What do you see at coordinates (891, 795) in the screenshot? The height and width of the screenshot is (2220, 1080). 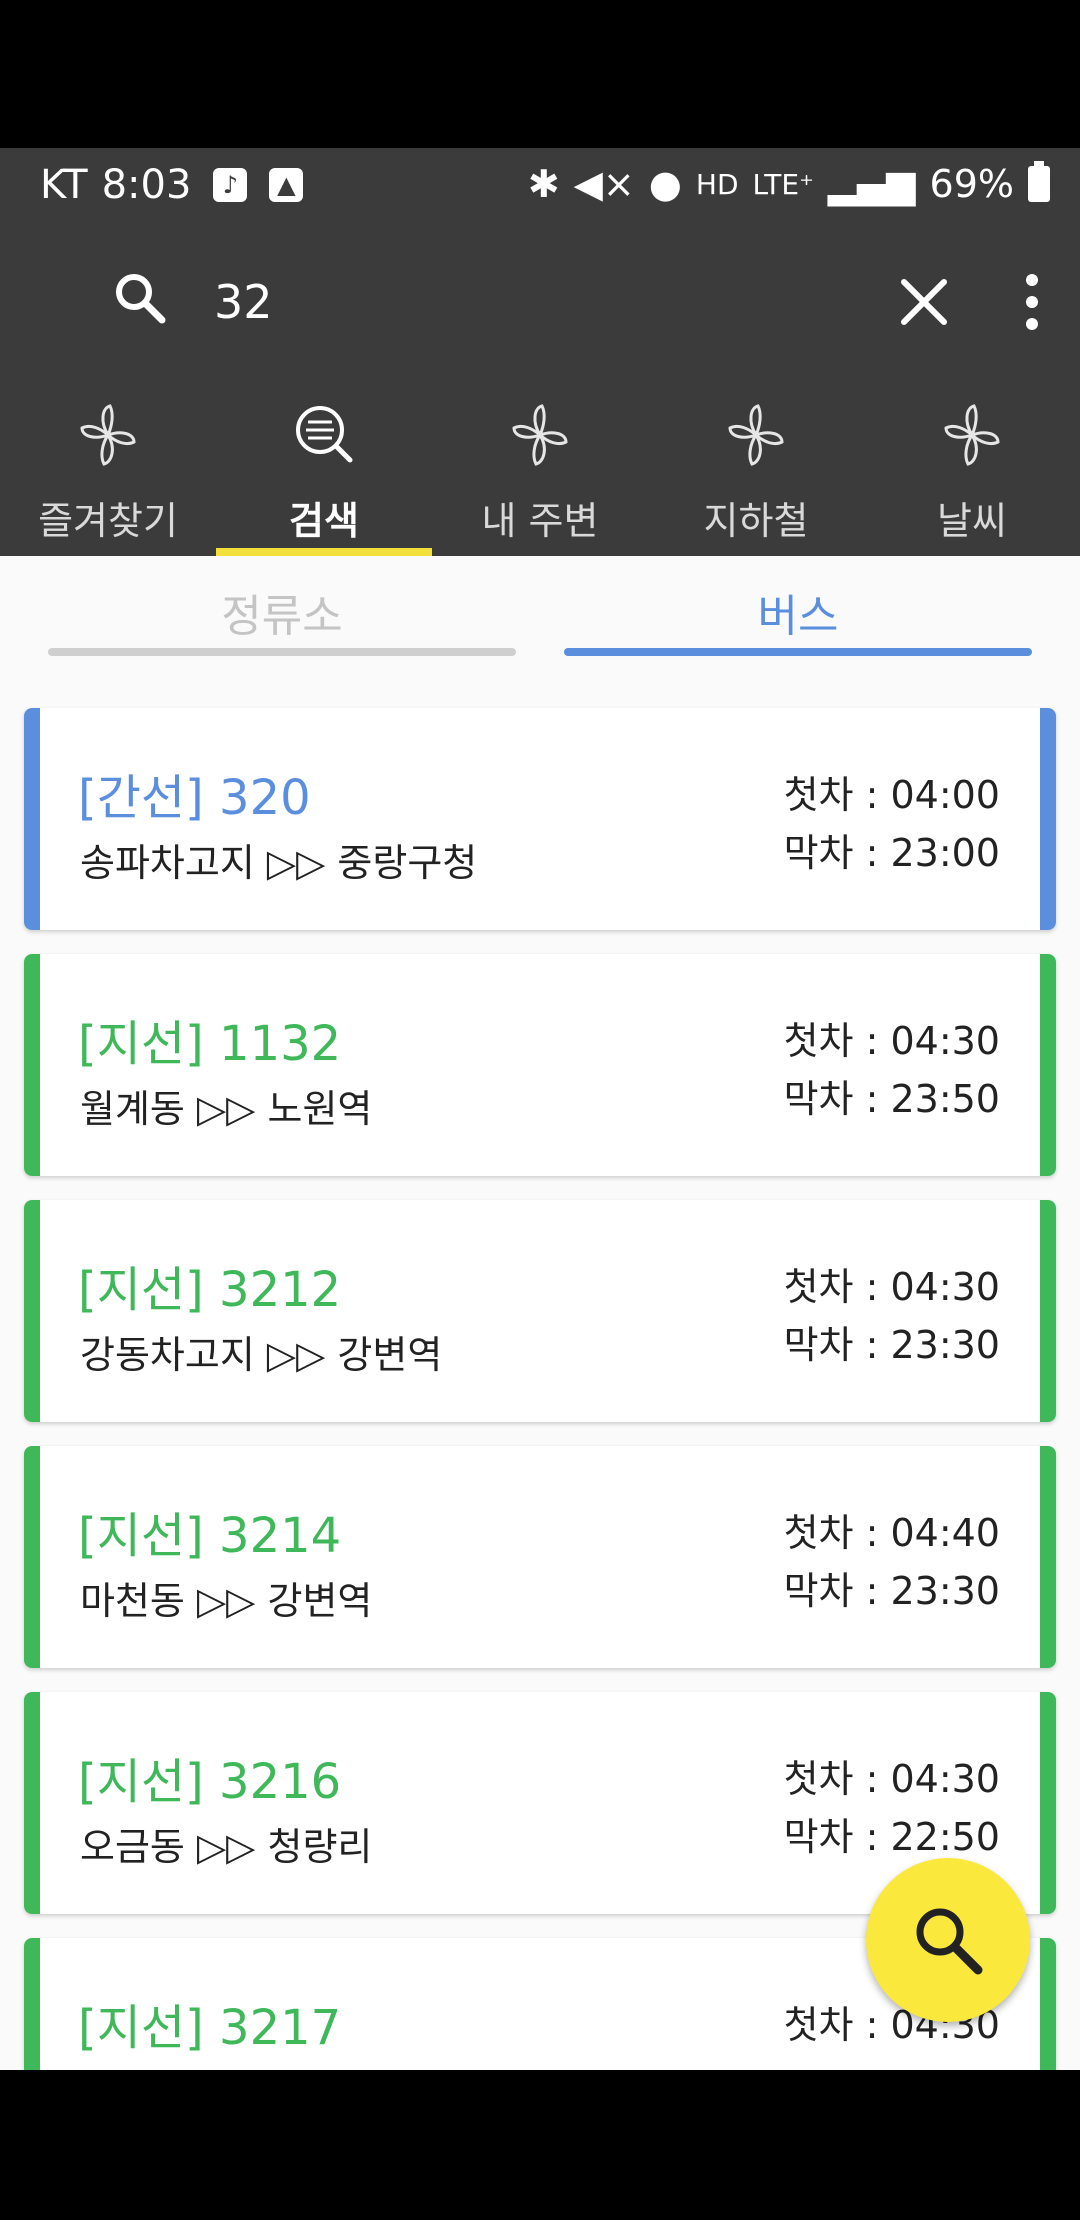 I see `first-bus-time: 첫차 : 04:00` at bounding box center [891, 795].